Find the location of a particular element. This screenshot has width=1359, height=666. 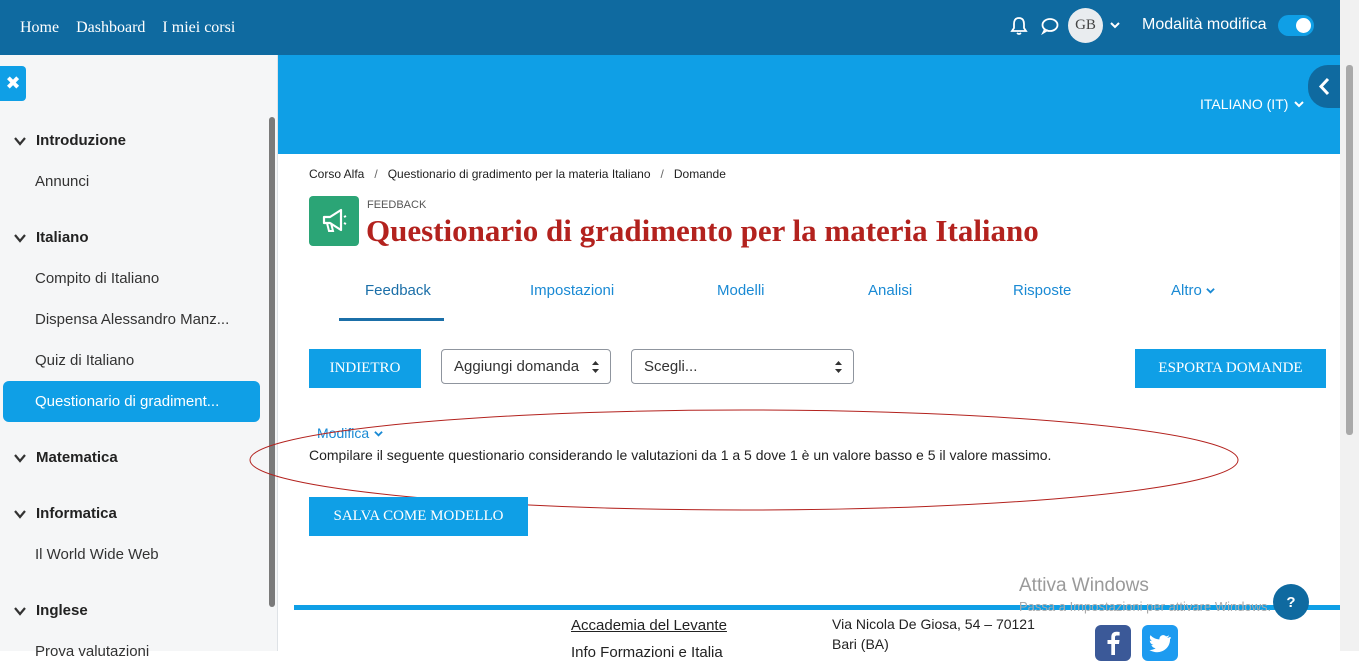

address-line-2: Bari (BA) is located at coordinates (860, 644).